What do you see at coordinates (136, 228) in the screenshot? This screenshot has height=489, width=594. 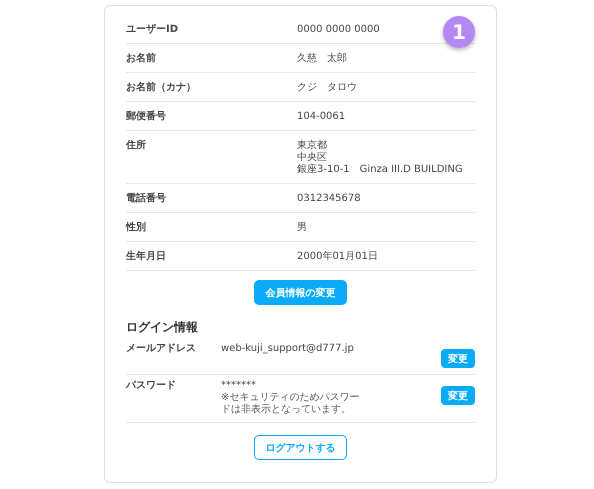 I see `field-label: 性別` at bounding box center [136, 228].